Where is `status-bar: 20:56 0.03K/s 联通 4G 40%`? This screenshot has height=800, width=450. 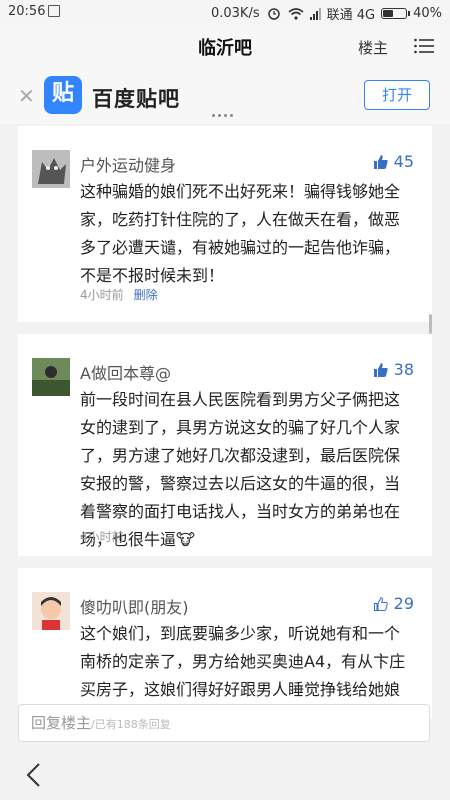 status-bar: 20:56 0.03K/s 联通 4G 40% is located at coordinates (225, 12).